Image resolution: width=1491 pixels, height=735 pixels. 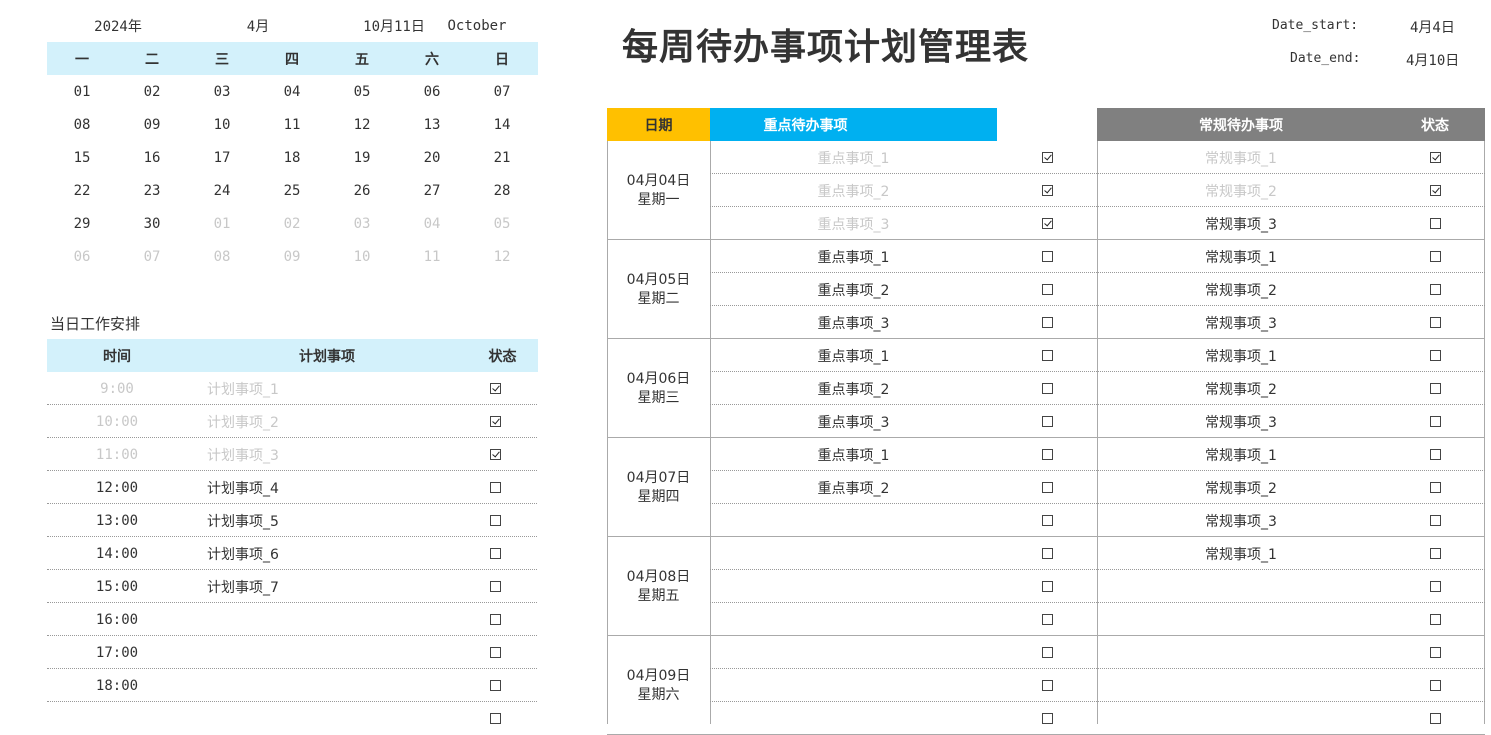 I want to click on calendar-day: 14, so click(x=502, y=124).